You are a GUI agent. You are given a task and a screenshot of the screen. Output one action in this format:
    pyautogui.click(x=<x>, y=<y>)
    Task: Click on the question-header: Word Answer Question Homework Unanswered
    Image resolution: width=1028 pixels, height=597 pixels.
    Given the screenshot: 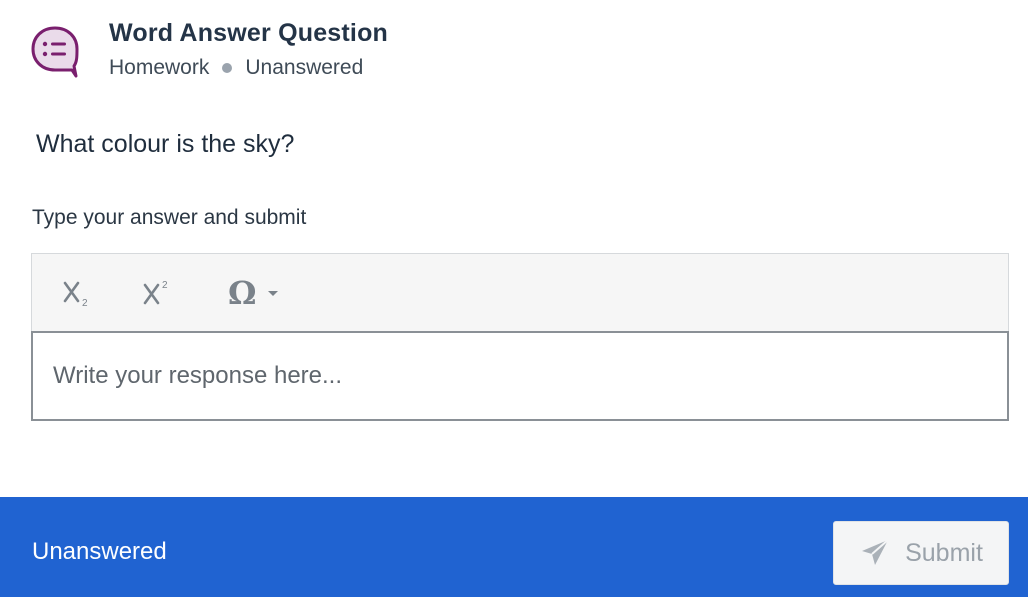 What is the action you would take?
    pyautogui.click(x=209, y=50)
    